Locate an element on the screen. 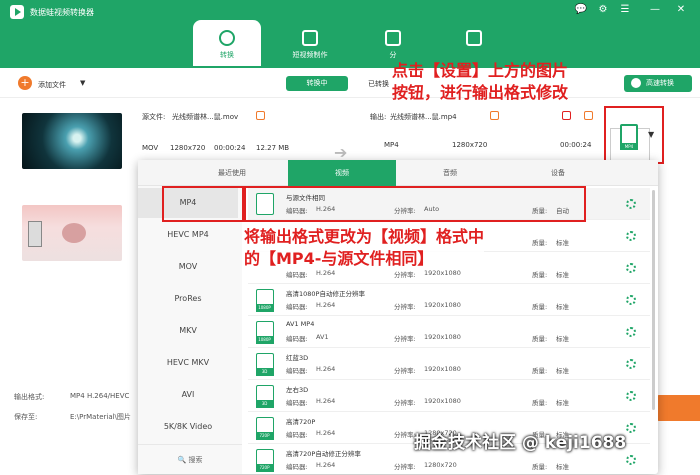 Image resolution: width=700 pixels, height=475 pixels. output-resolution: 1280x720 is located at coordinates (470, 145).